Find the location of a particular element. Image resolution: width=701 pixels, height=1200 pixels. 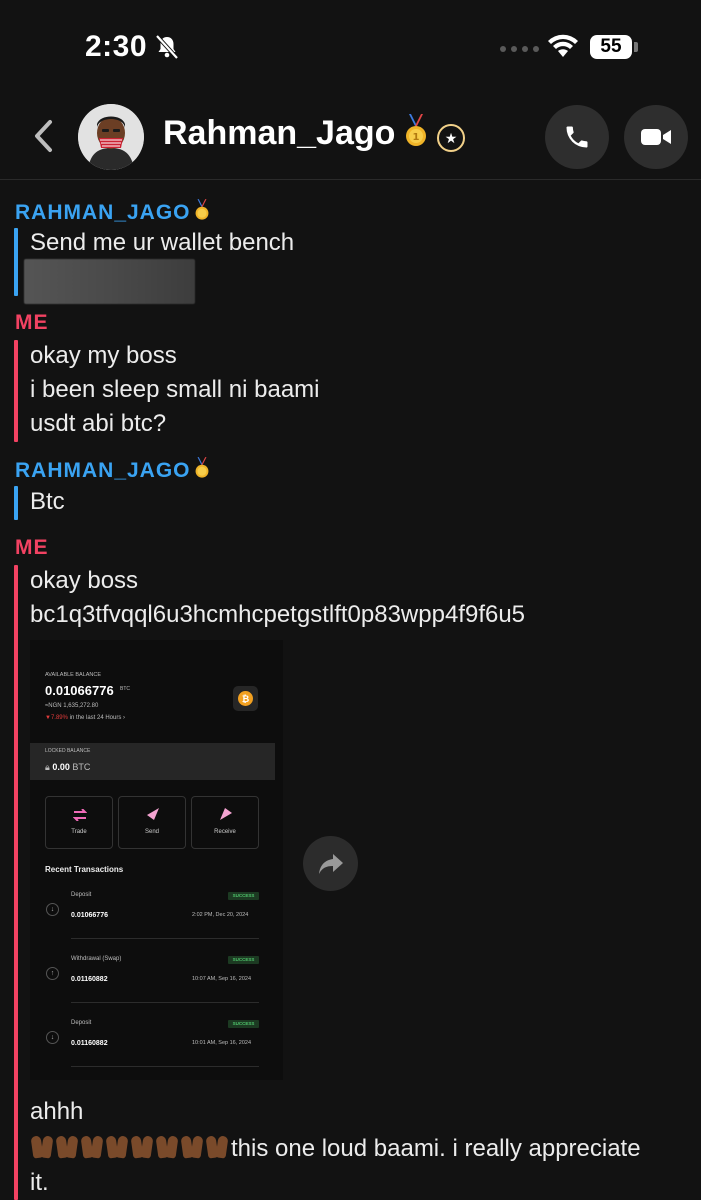

message-text: this one loud baami. i really appreciate is located at coordinates (436, 1148).